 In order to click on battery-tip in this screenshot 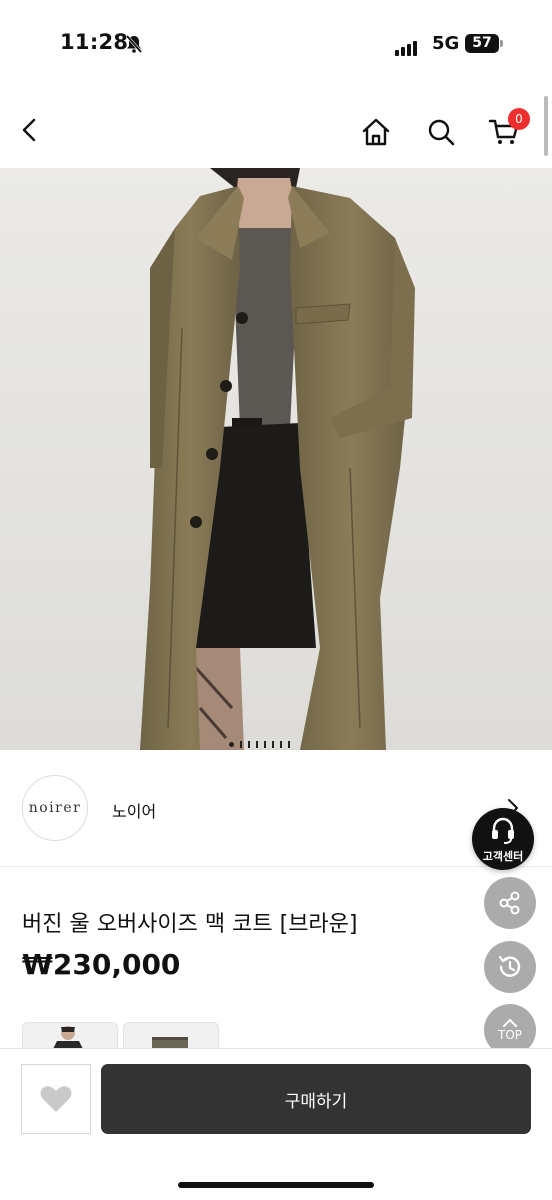, I will do `click(501, 43)`.